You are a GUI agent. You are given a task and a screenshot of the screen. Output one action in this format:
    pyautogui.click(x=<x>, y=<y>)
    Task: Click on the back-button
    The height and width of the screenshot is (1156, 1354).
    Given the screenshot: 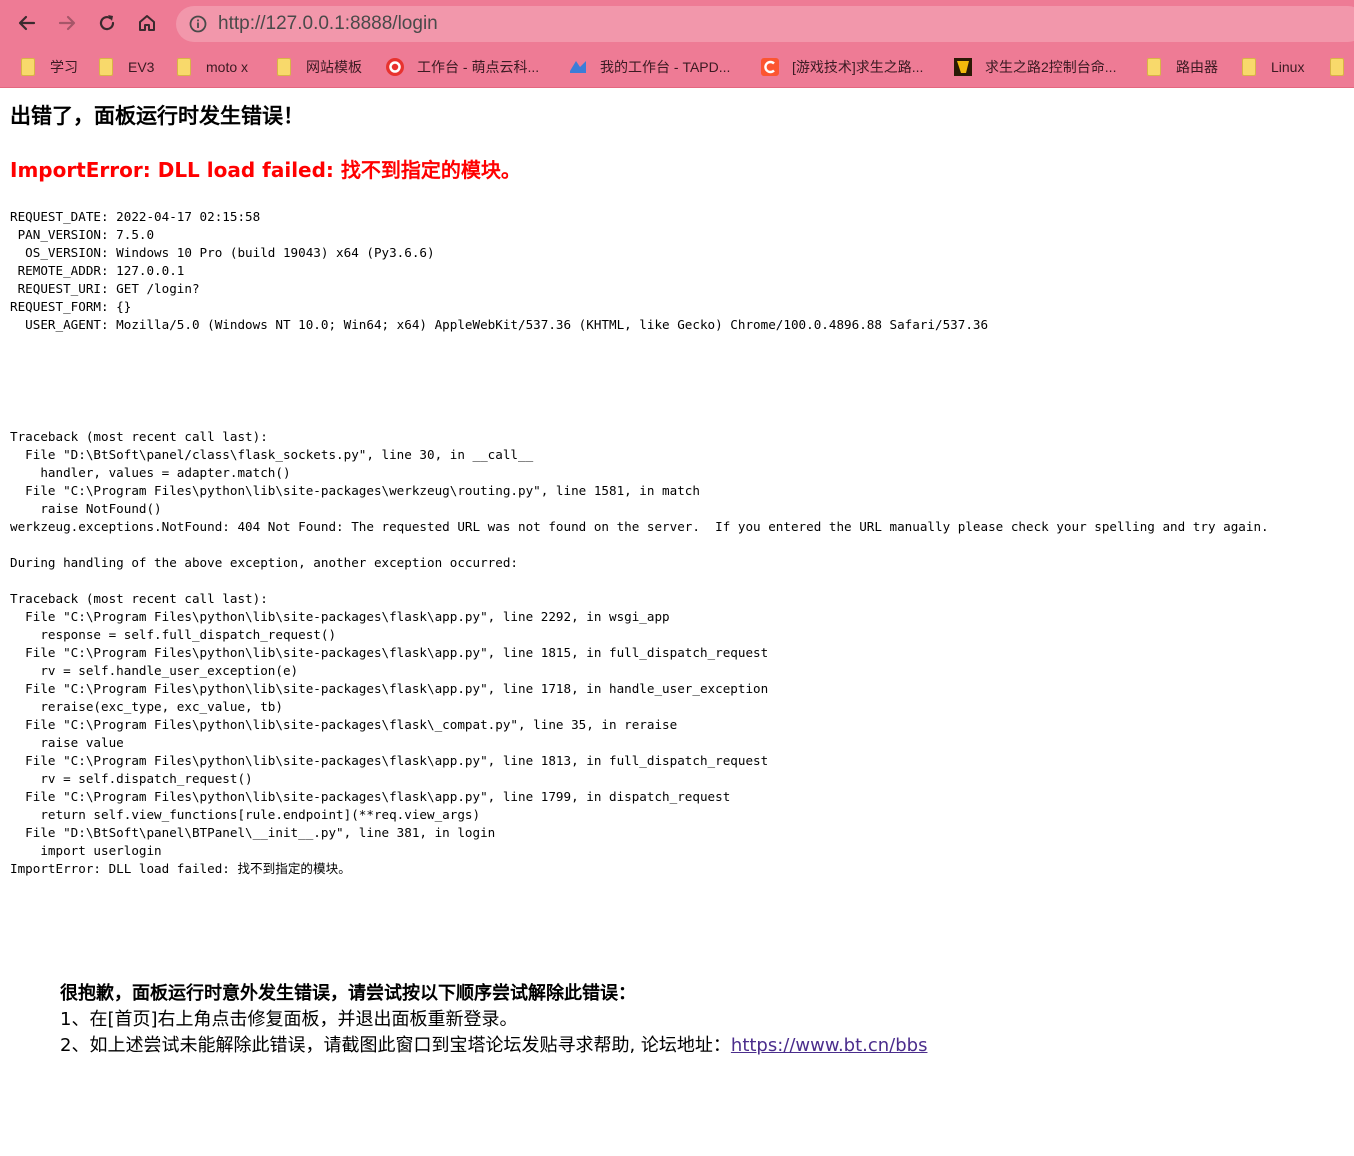 What is the action you would take?
    pyautogui.click(x=27, y=23)
    